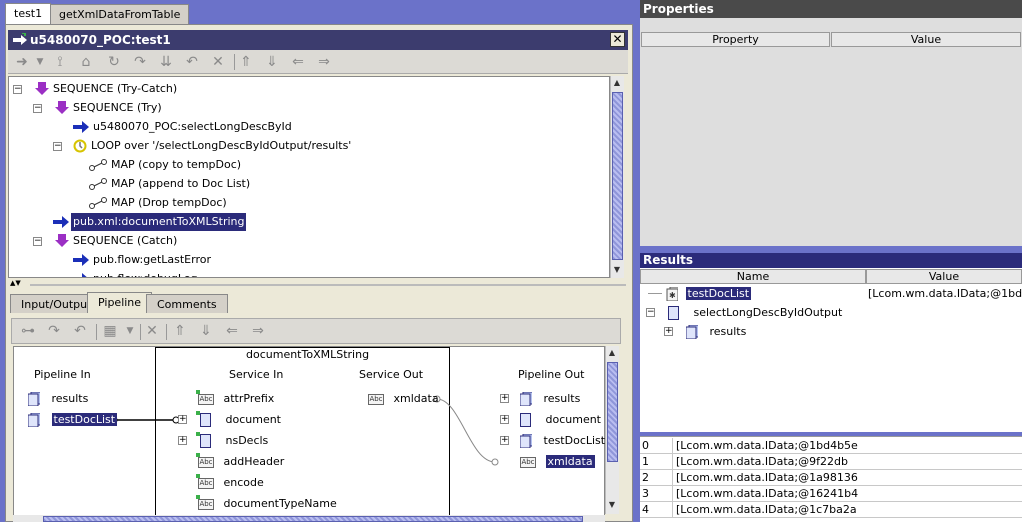 Image resolution: width=1022 pixels, height=522 pixels. I want to click on service-in-field: Abc attrPrefix, so click(226, 399).